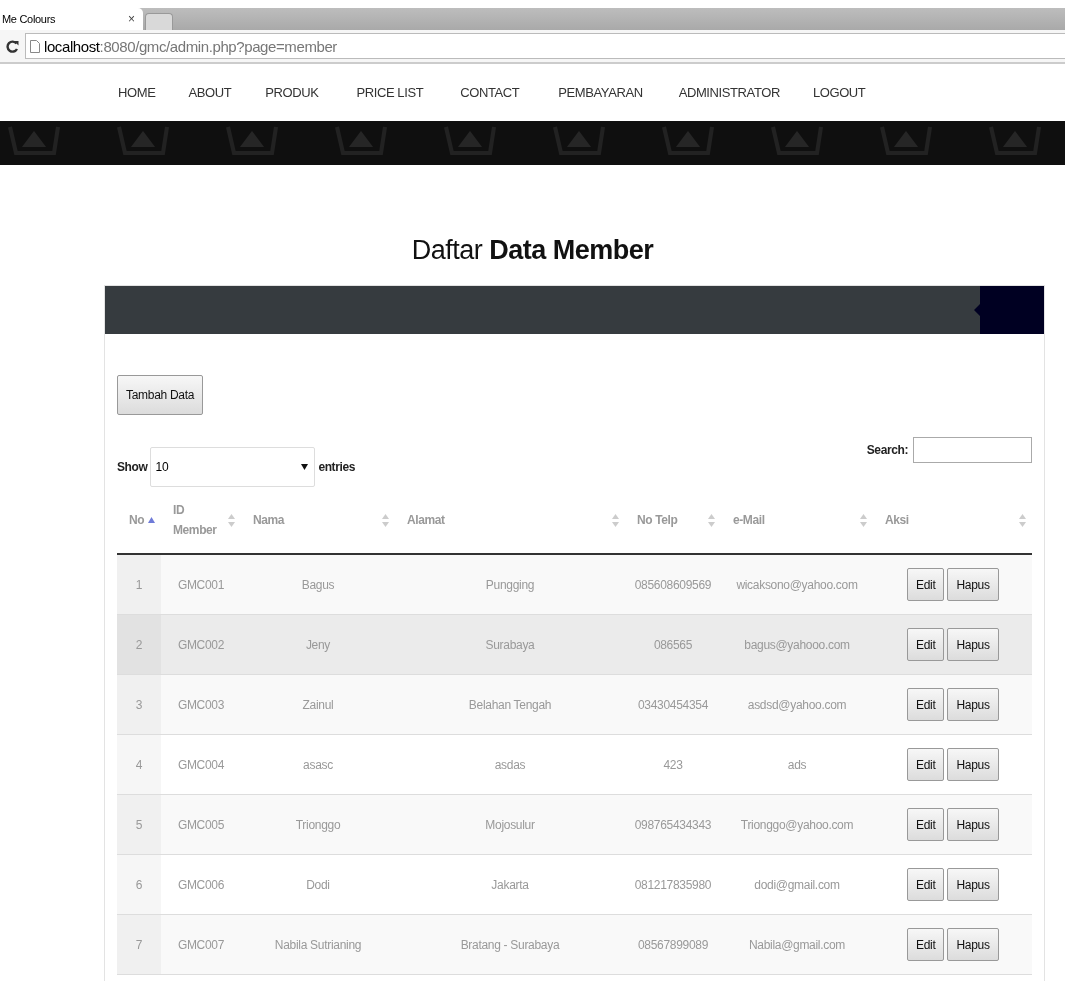 Image resolution: width=1065 pixels, height=981 pixels. I want to click on url-text: localhost:8080/gmc/admin.php?page=member, so click(190, 46).